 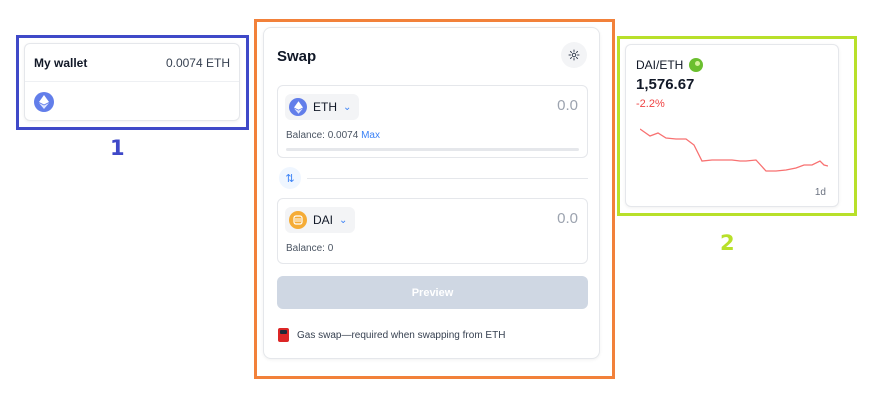 I want to click on swap-arrows-icon: ⇅, so click(x=290, y=178).